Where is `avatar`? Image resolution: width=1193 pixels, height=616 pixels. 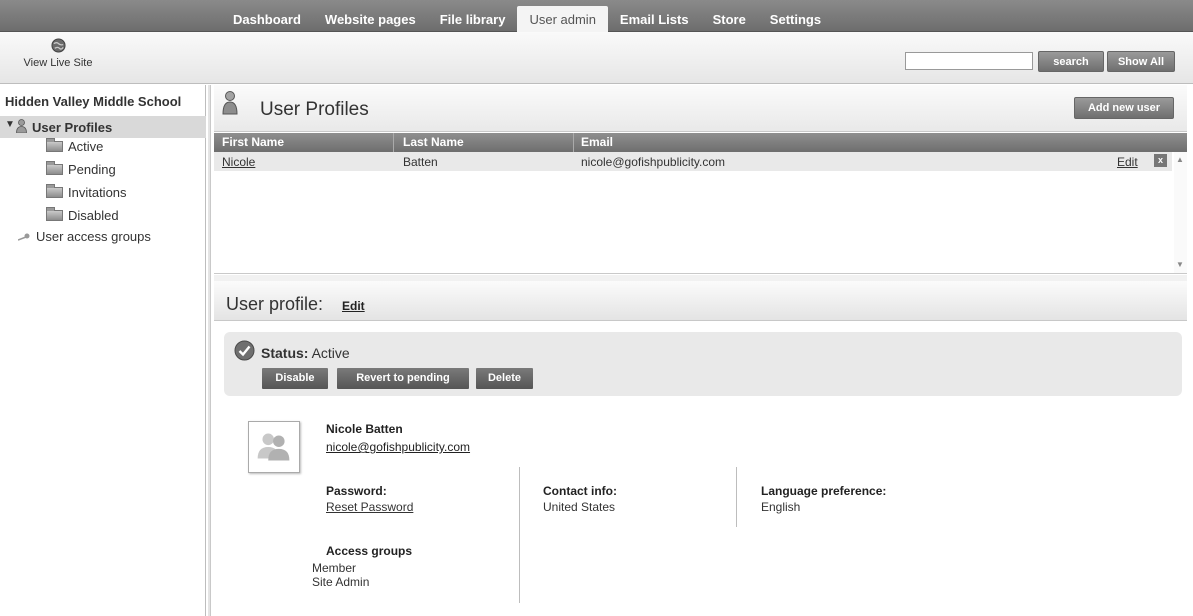
avatar is located at coordinates (274, 447).